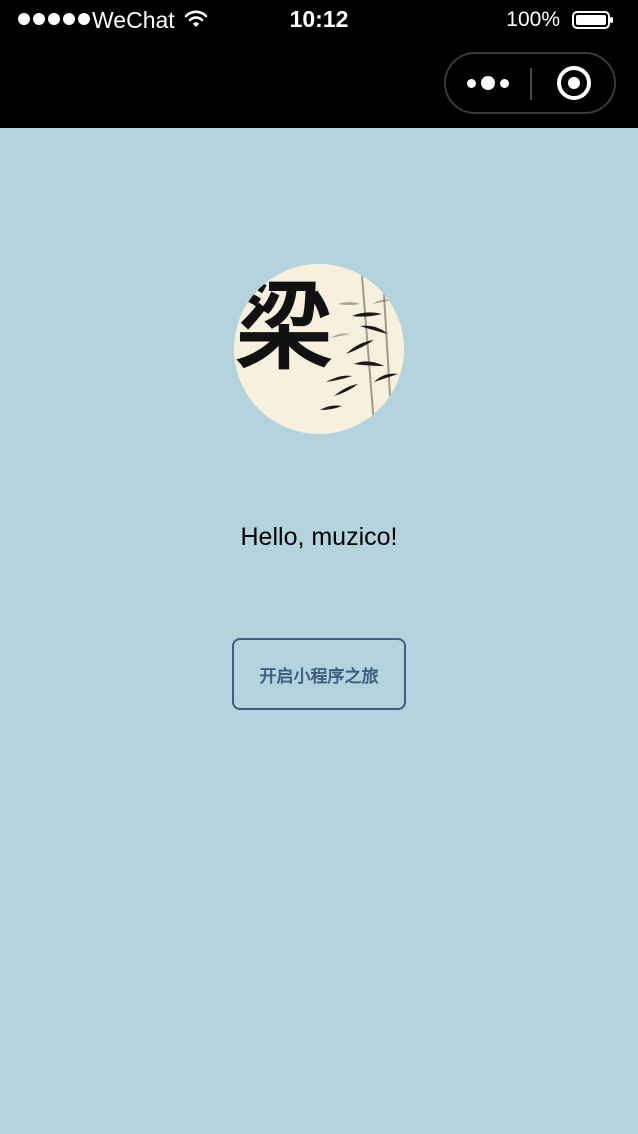 The width and height of the screenshot is (638, 1134). Describe the element at coordinates (284, 326) in the screenshot. I see `avatar-character: 梁` at that location.